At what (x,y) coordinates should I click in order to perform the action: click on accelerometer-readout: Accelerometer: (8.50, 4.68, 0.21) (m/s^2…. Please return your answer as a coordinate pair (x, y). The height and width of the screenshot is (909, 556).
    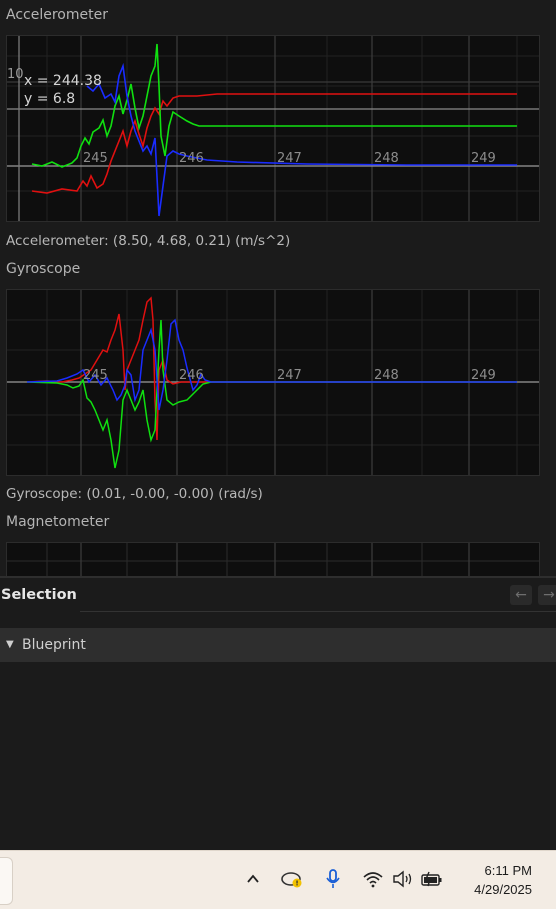
    Looking at the image, I should click on (148, 241).